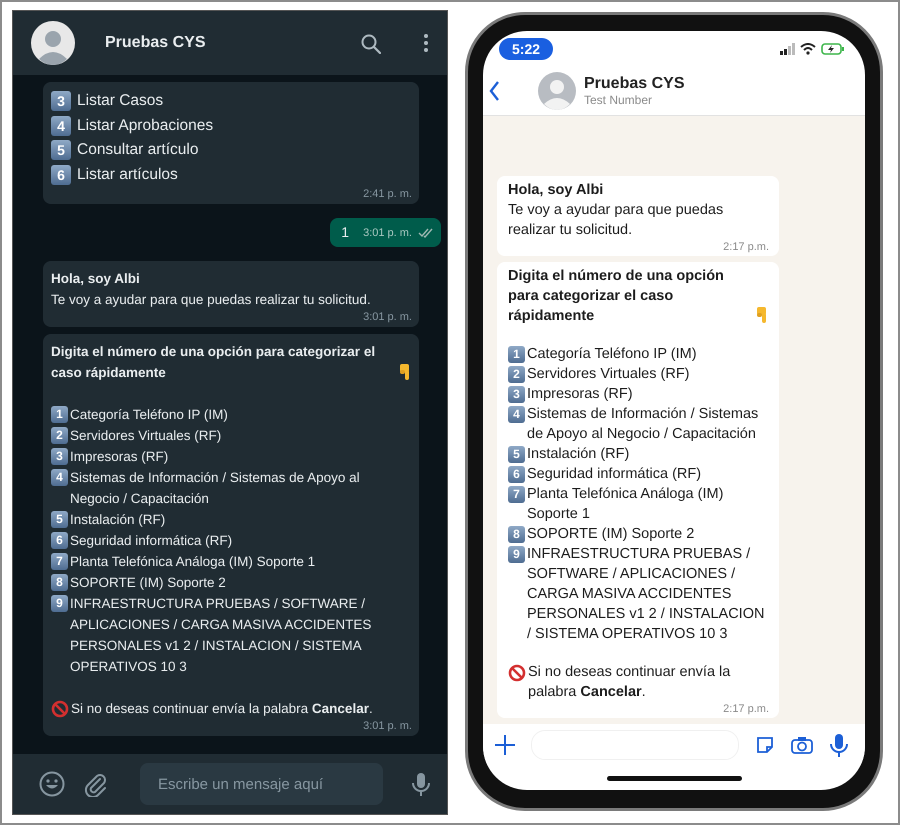 The height and width of the screenshot is (825, 900). Describe the element at coordinates (619, 100) in the screenshot. I see `contact-subtitle: Test Number` at that location.